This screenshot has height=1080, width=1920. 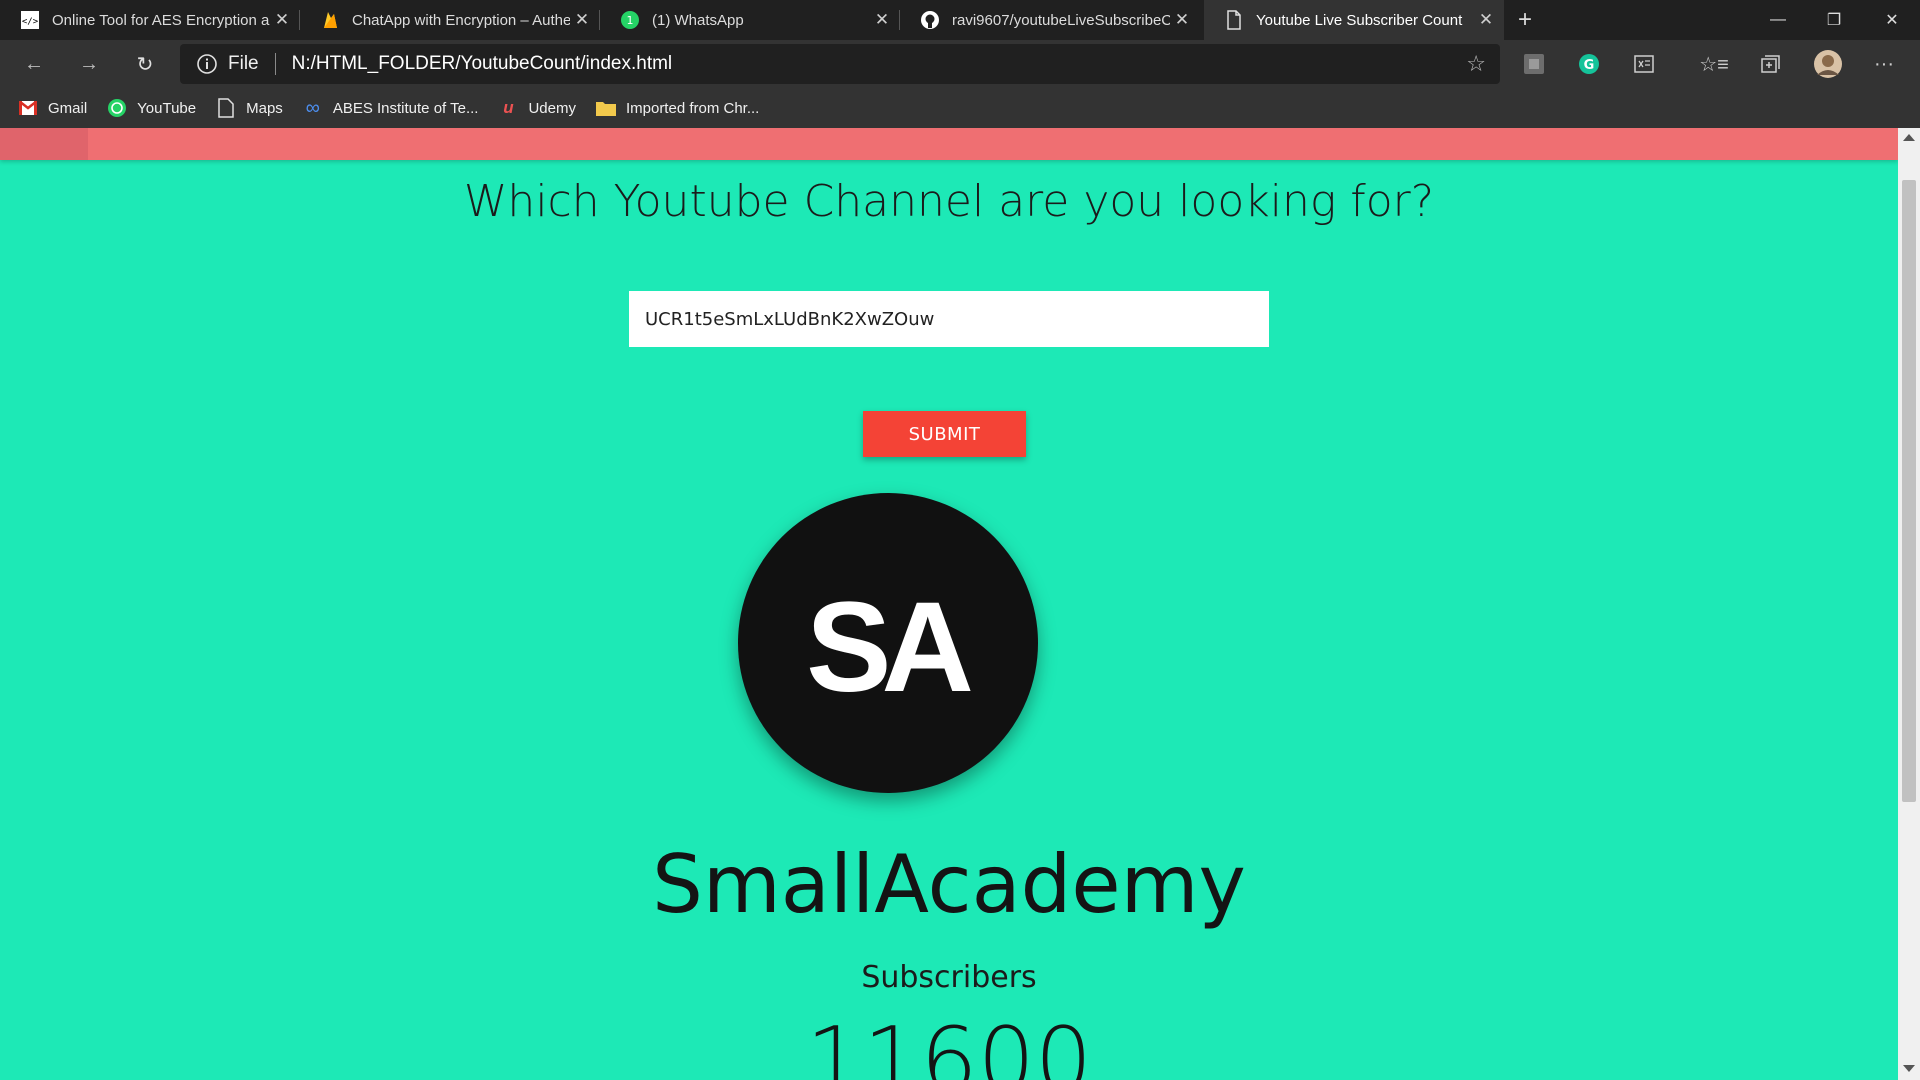 I want to click on restore-icon: ❐, so click(x=1834, y=20).